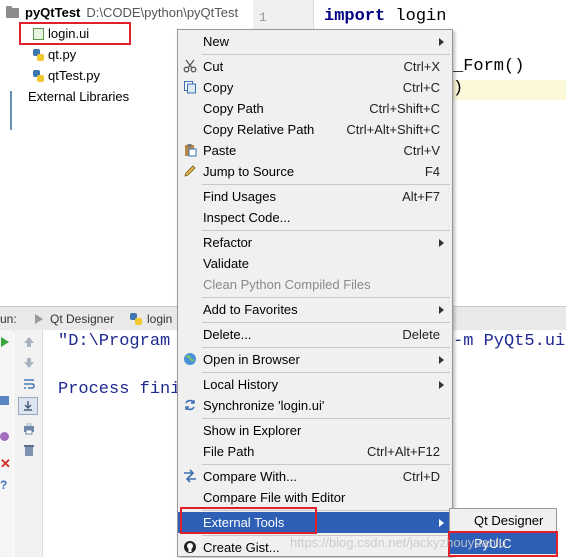 This screenshot has height=558, width=566. I want to click on watermark: https://blog.csdn.net/jackyzhouyuanlu, so click(398, 542).